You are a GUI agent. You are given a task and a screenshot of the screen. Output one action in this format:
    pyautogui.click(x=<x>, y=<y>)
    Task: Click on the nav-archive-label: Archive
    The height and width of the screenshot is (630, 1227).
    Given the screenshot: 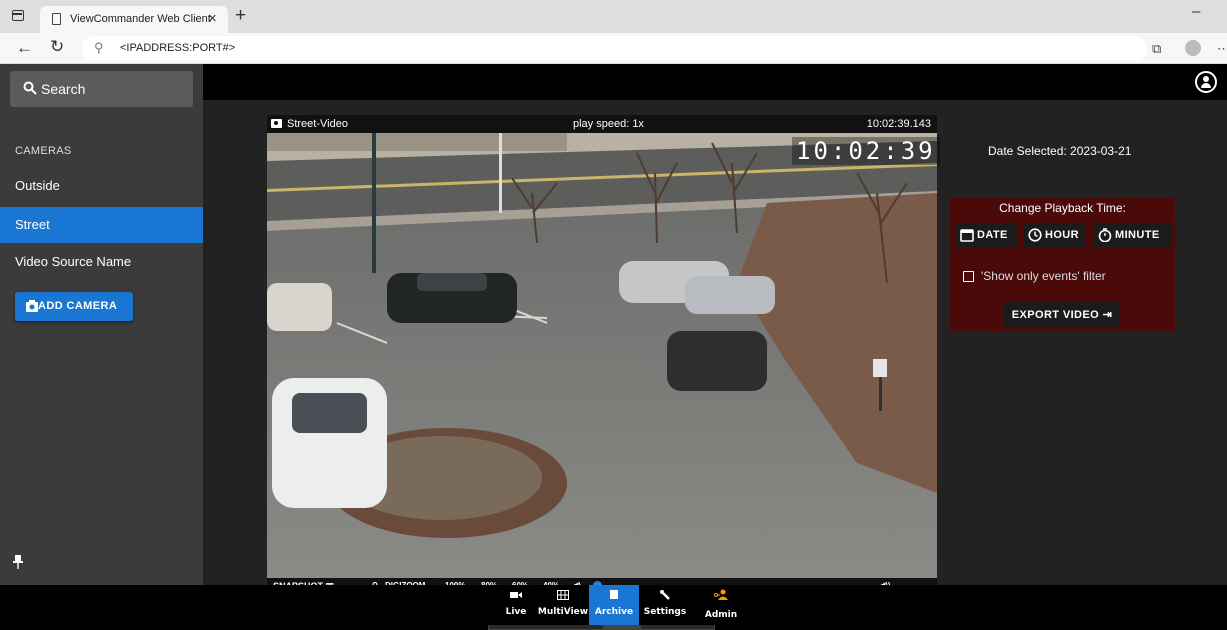 What is the action you would take?
    pyautogui.click(x=614, y=612)
    